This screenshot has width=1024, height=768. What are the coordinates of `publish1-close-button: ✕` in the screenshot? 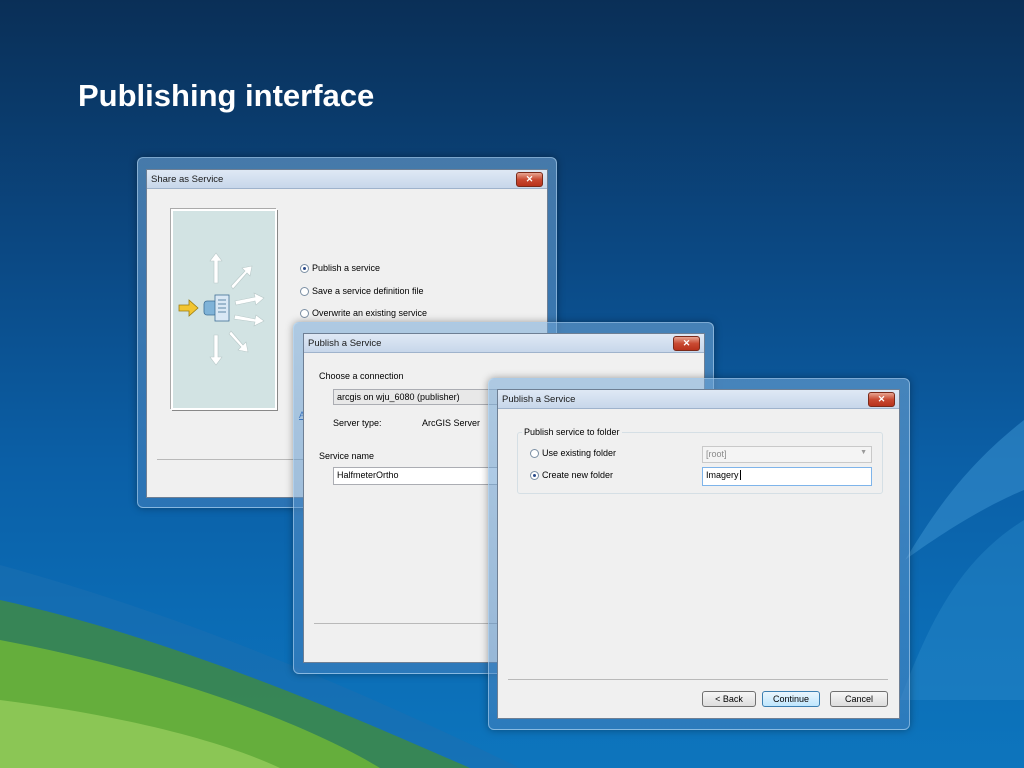 It's located at (686, 343).